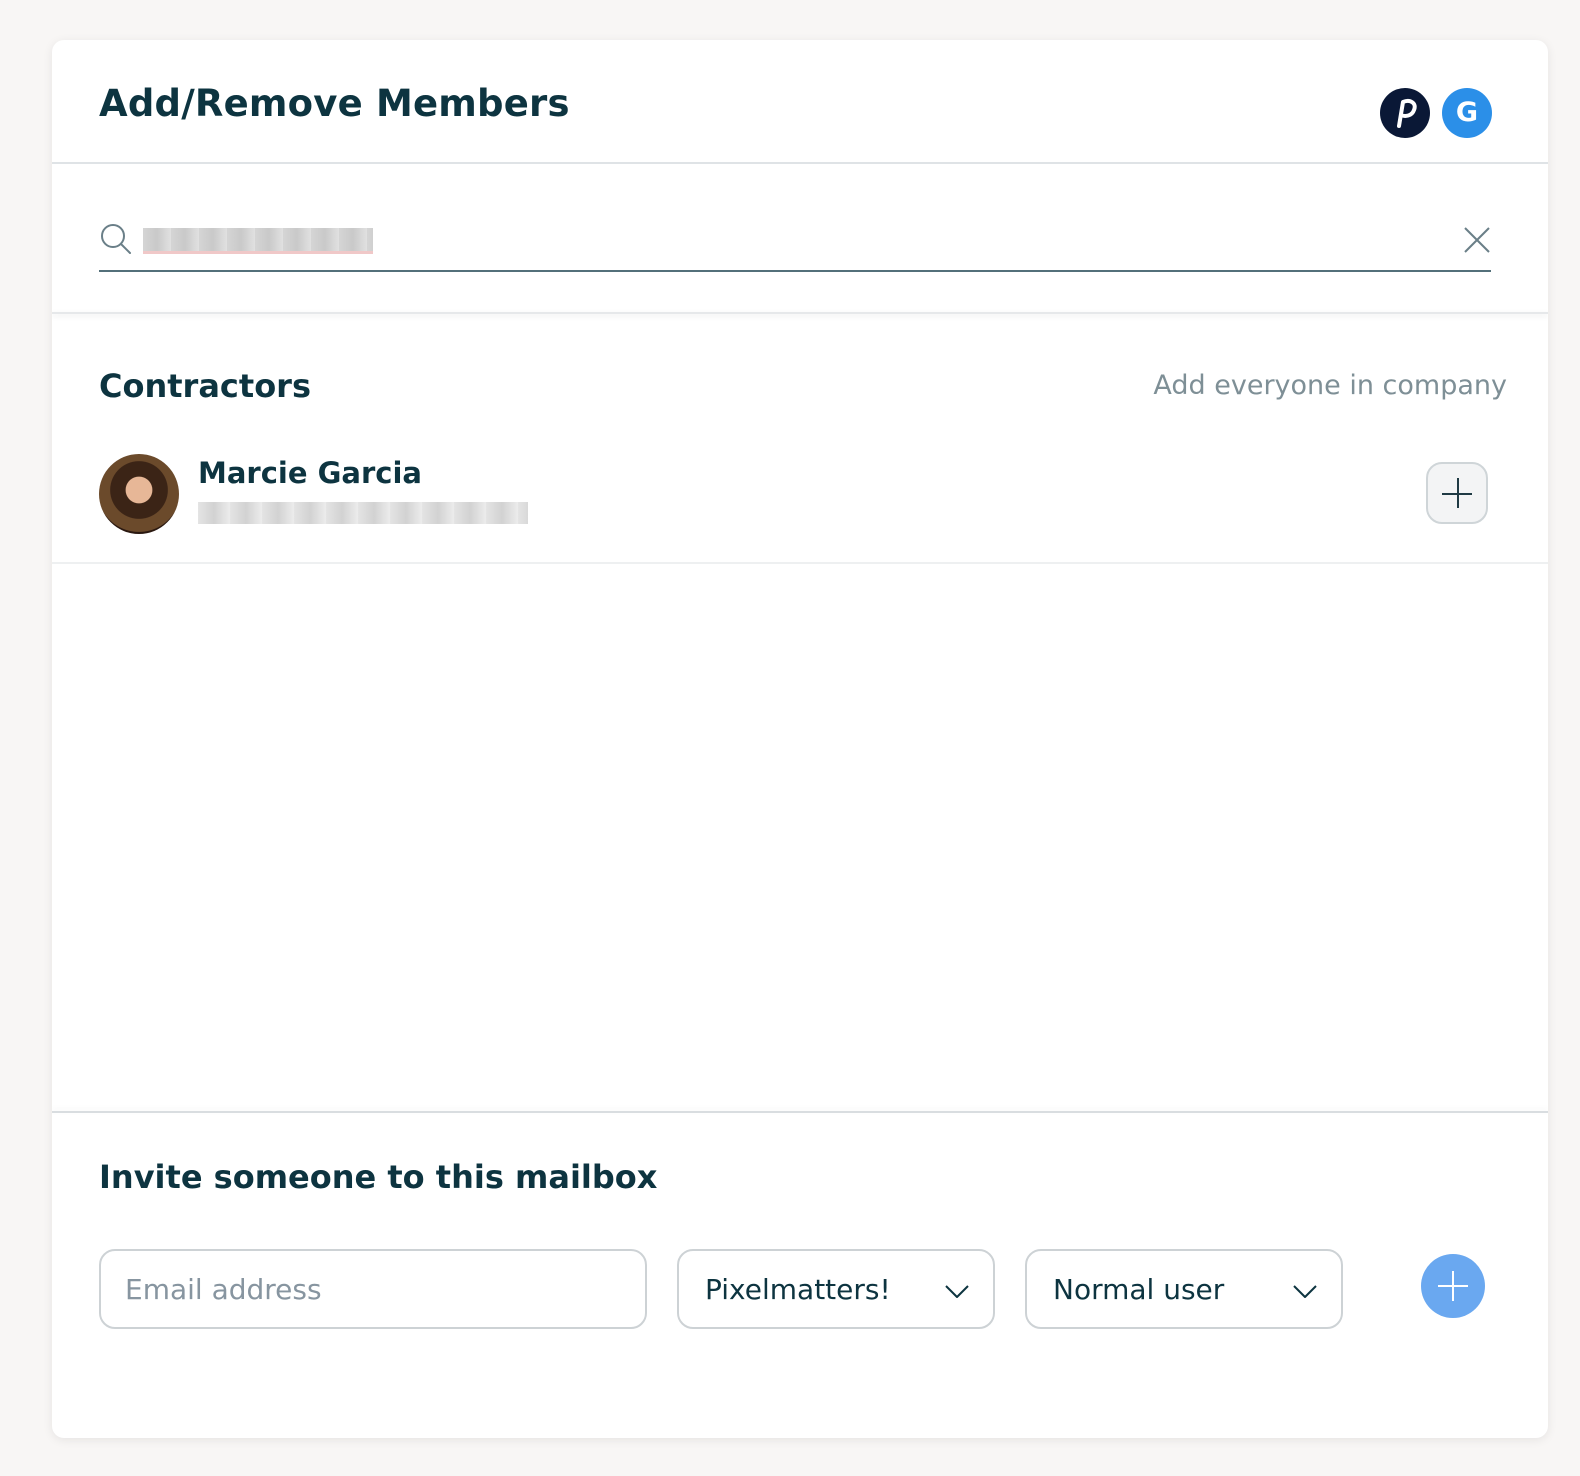 This screenshot has width=1580, height=1476. What do you see at coordinates (1139, 1289) in the screenshot?
I see `role-select-value: Normal user` at bounding box center [1139, 1289].